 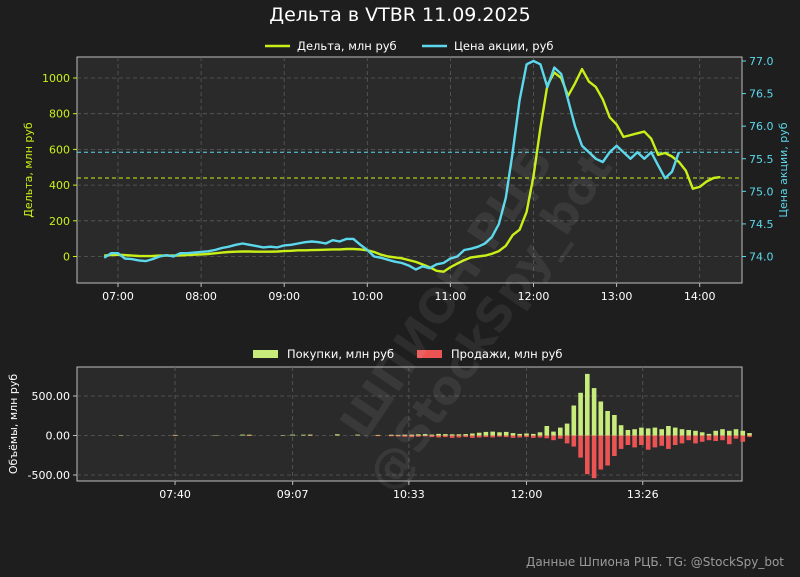 What do you see at coordinates (367, 296) in the screenshot?
I see `top-x-tick-label: 10:00` at bounding box center [367, 296].